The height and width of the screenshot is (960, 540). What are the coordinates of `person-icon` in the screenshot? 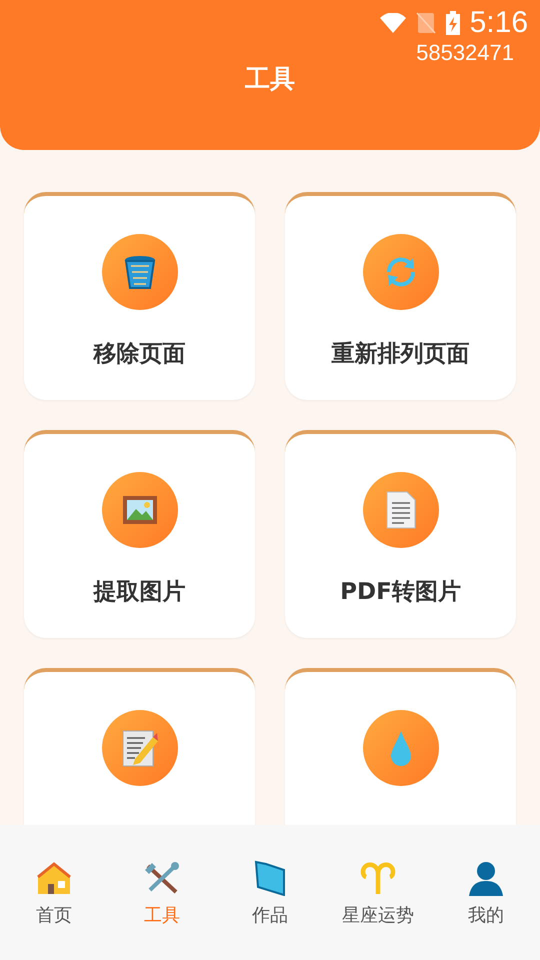 It's located at (486, 878).